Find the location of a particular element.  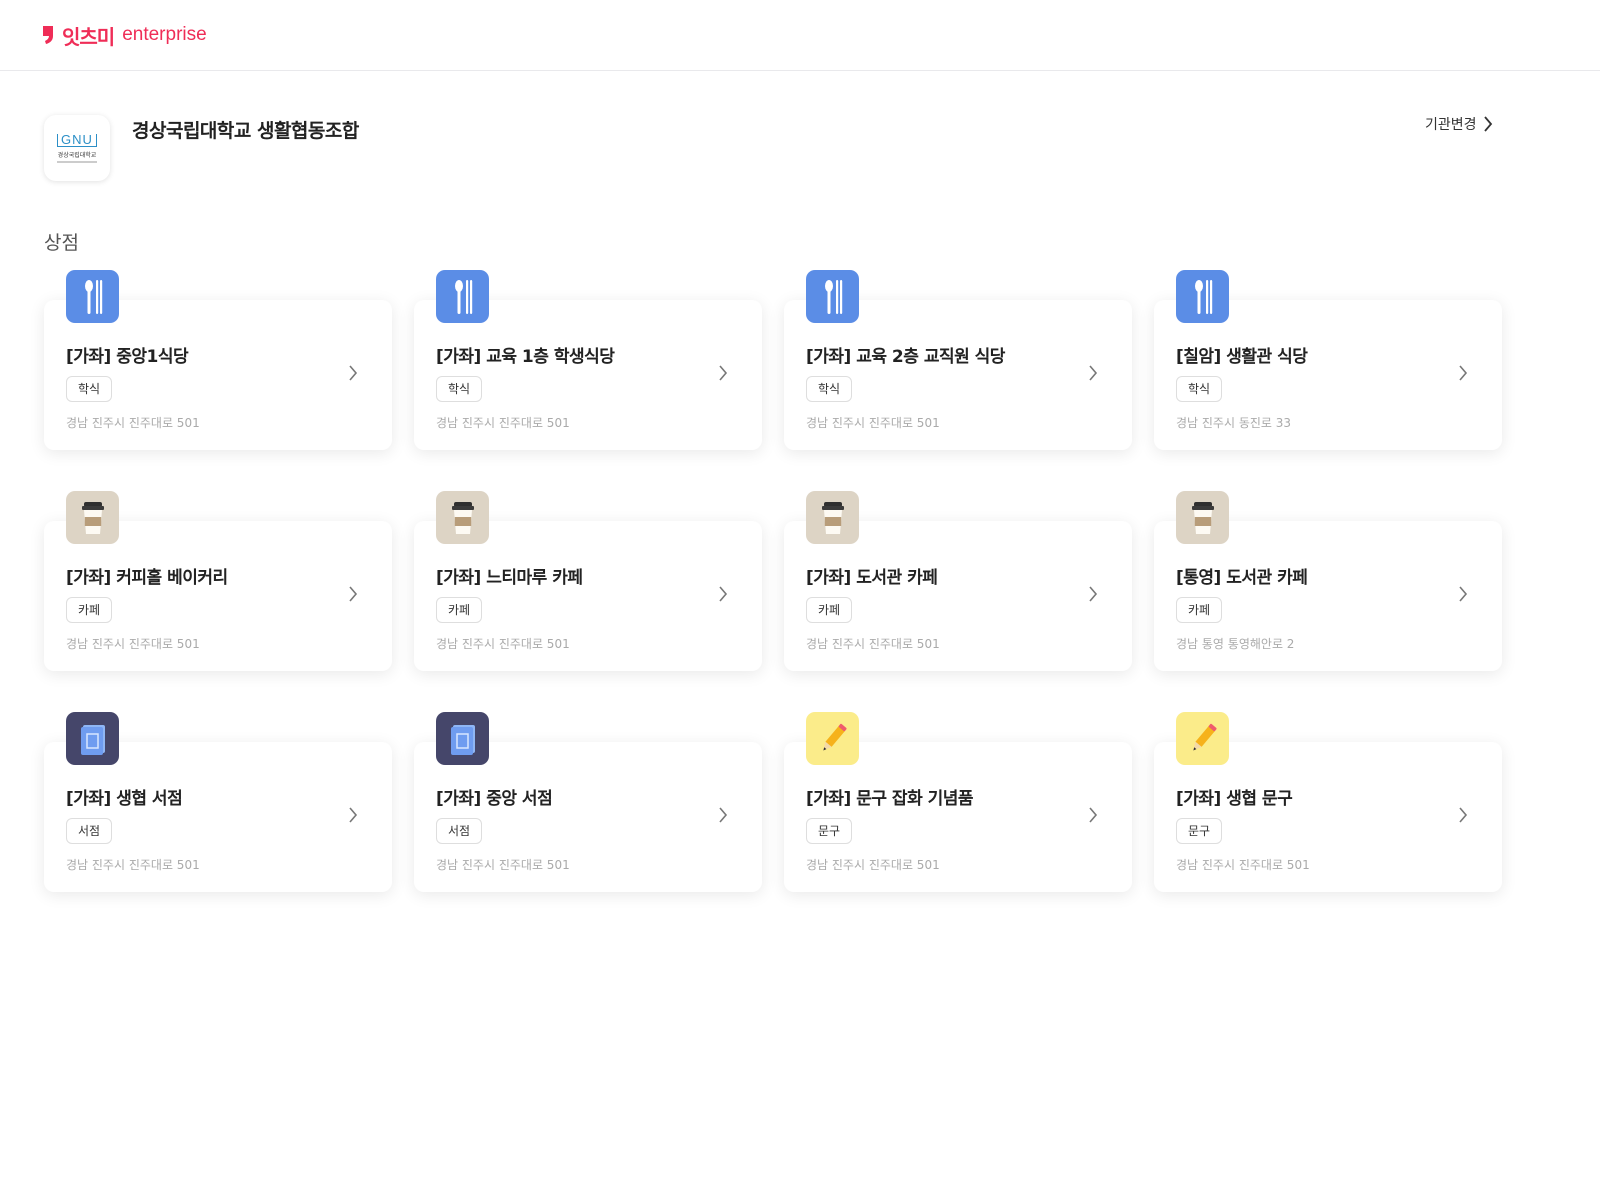

store-card: [가좌] 교육 1층 학생식당학식경남 진주시 진주대로 501 is located at coordinates (588, 360).